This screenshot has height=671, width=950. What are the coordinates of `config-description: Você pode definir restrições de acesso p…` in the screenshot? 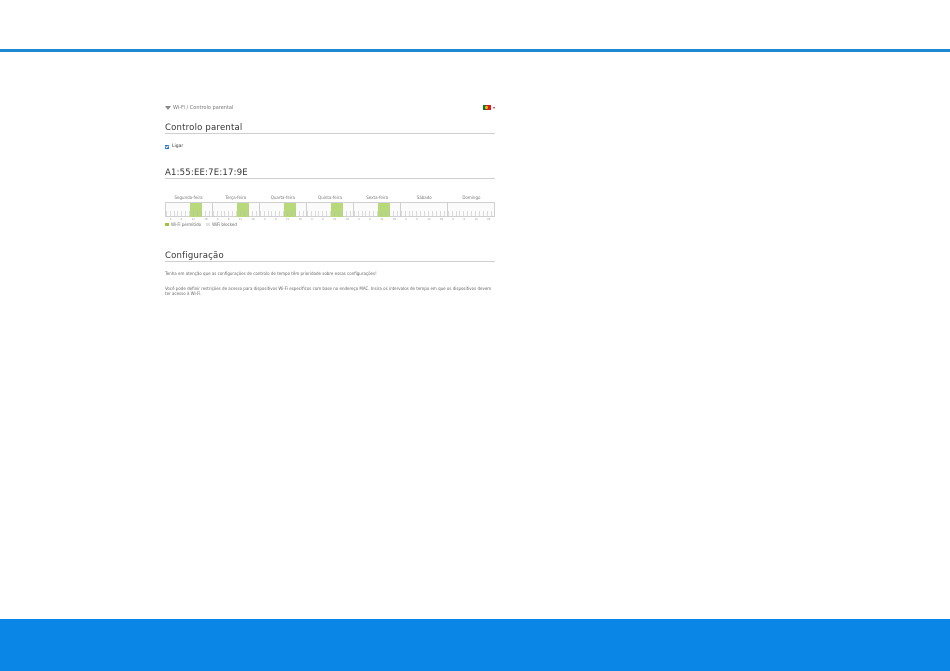 It's located at (328, 291).